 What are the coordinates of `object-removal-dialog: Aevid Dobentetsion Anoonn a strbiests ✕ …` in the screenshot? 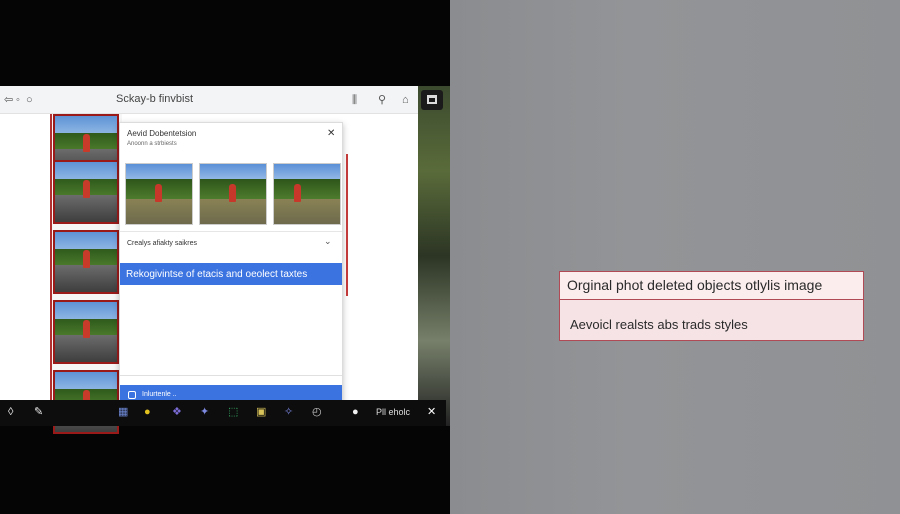 It's located at (231, 265).